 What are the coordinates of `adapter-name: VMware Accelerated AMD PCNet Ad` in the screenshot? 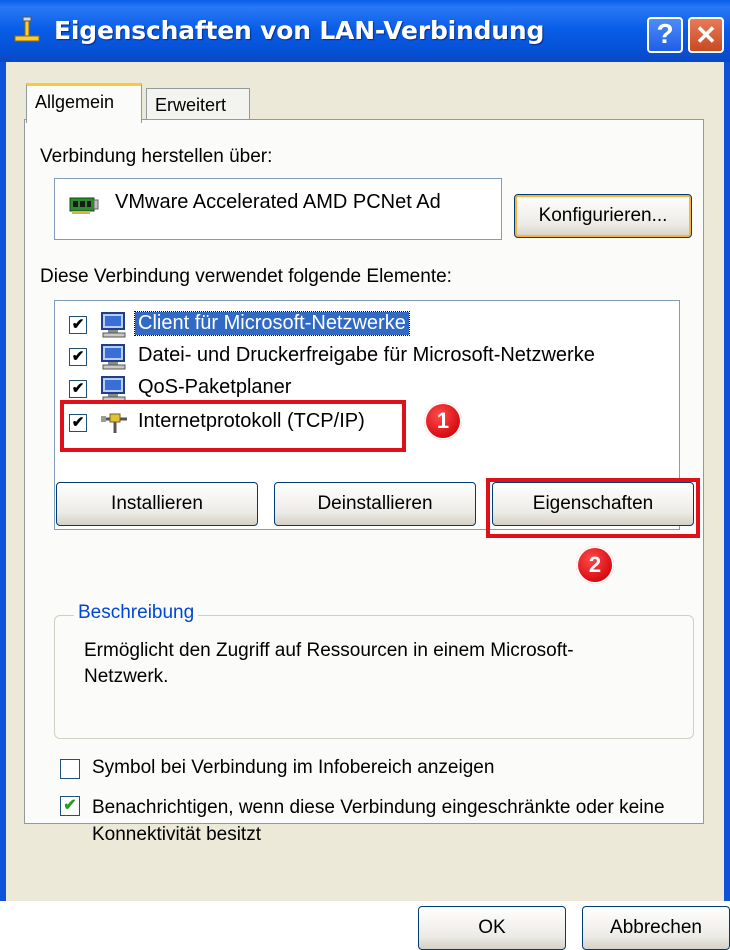 It's located at (278, 202).